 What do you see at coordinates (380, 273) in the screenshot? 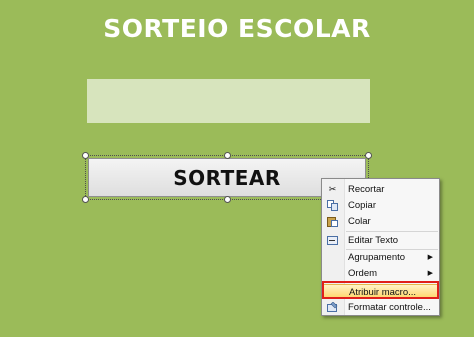
I see `menu-item-ordem: Ordem ▶` at bounding box center [380, 273].